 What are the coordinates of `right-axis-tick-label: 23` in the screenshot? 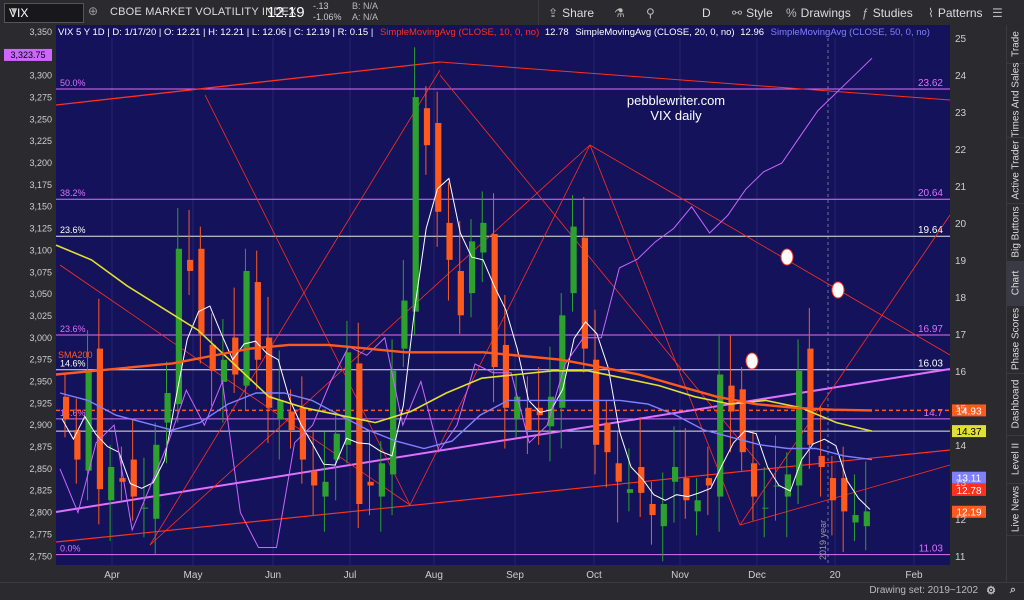 It's located at (961, 113).